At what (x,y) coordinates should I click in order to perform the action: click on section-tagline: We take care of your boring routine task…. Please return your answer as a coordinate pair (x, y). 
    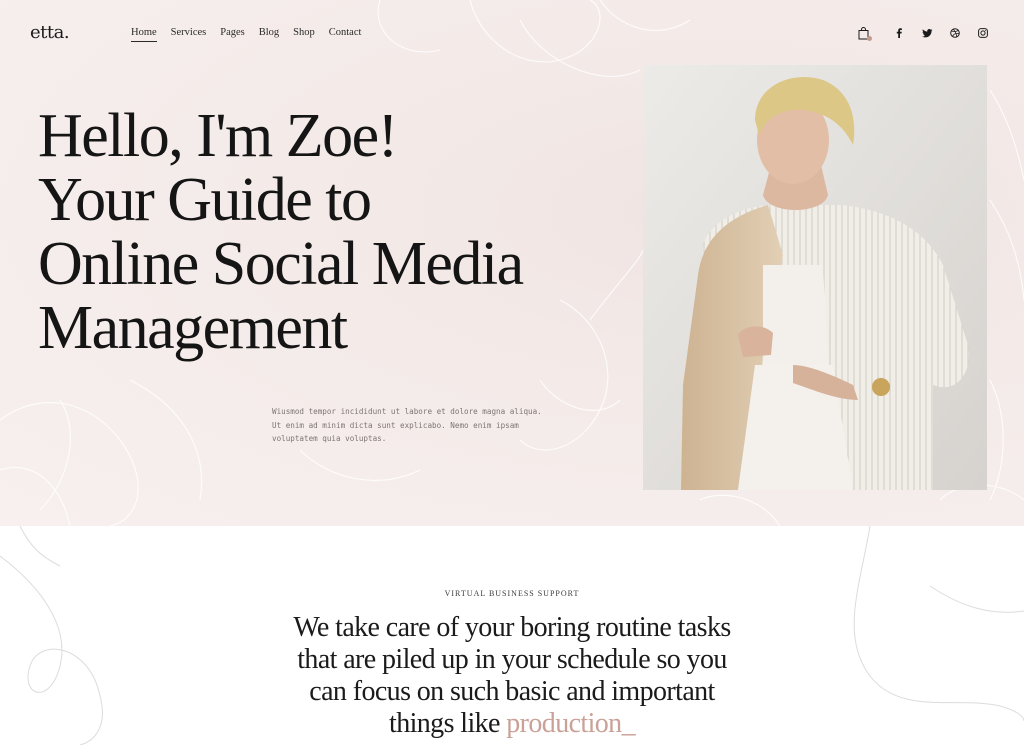
    Looking at the image, I should click on (512, 676).